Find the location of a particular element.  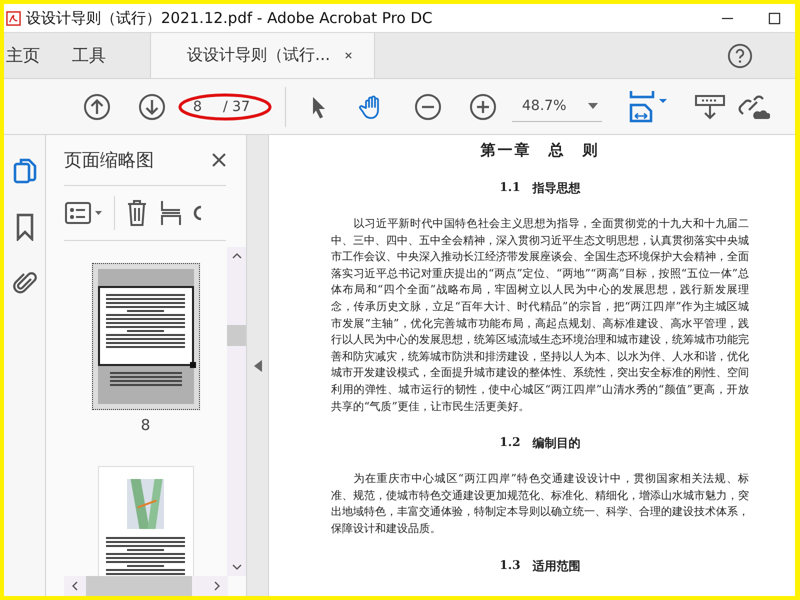

section-title: 适用范围 is located at coordinates (556, 566).